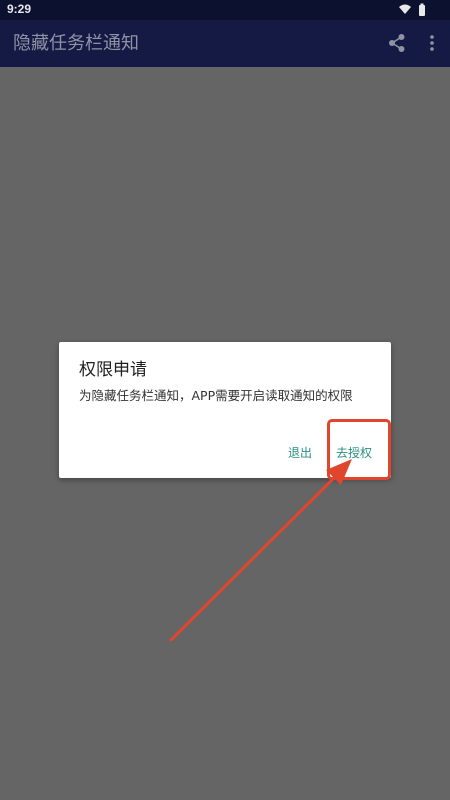 This screenshot has height=800, width=450. What do you see at coordinates (413, 10) in the screenshot?
I see `status-icons` at bounding box center [413, 10].